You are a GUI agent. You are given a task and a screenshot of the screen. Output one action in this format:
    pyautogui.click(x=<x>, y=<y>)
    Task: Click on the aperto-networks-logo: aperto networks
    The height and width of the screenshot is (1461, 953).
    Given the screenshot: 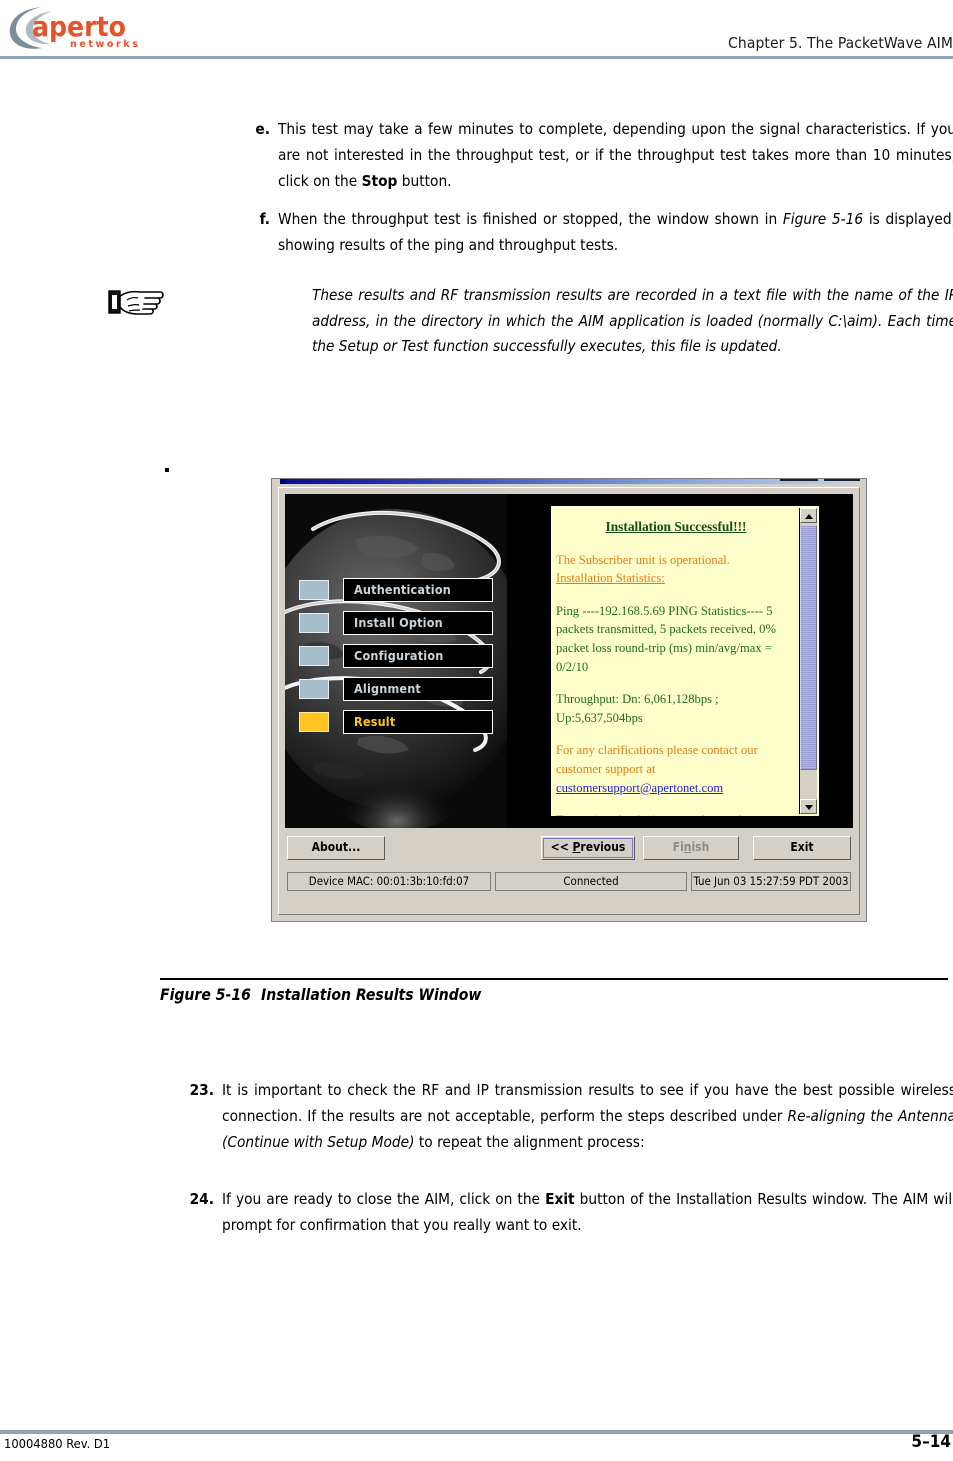 What is the action you would take?
    pyautogui.click(x=98, y=28)
    